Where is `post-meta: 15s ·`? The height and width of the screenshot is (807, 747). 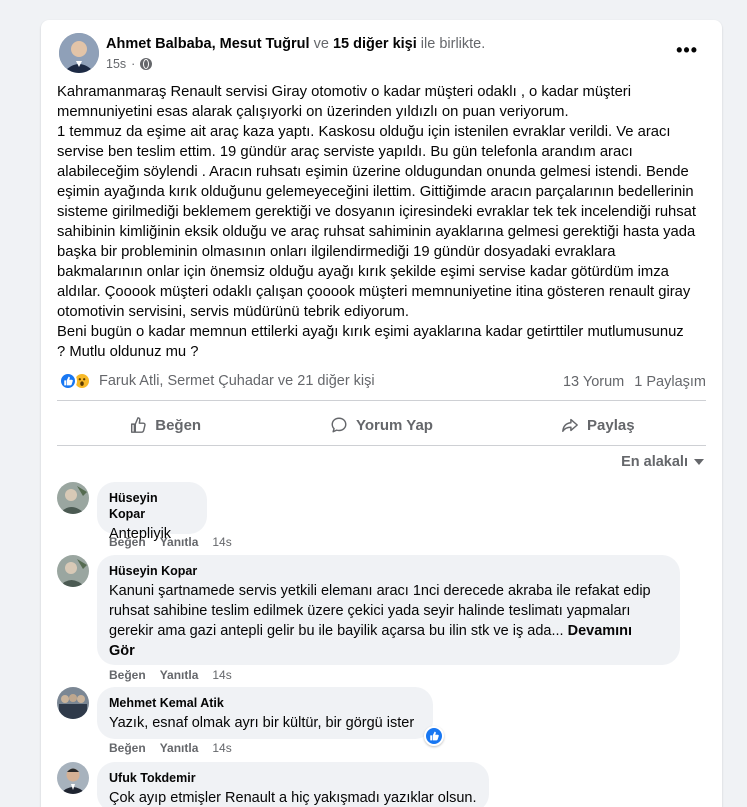 post-meta: 15s · is located at coordinates (129, 64).